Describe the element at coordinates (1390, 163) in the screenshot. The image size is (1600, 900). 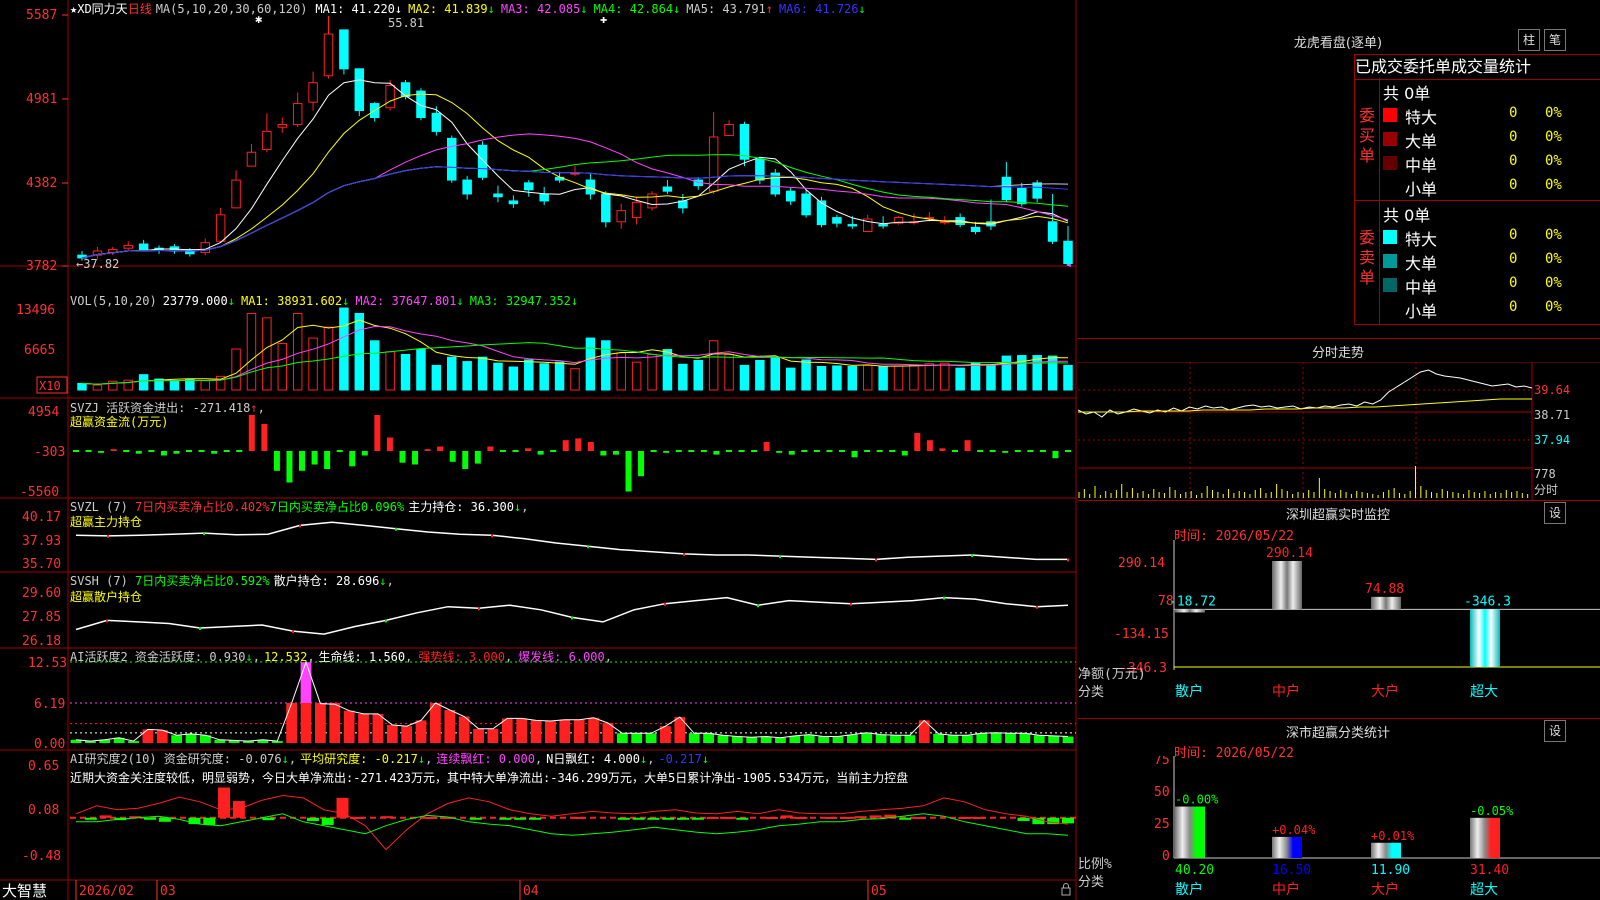
I see `order-size-swatch` at that location.